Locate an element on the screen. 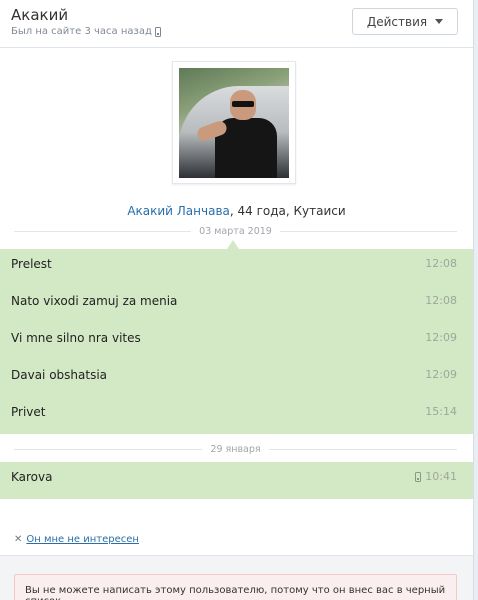  online-status: Был на сайте 3 часа назад is located at coordinates (86, 31).